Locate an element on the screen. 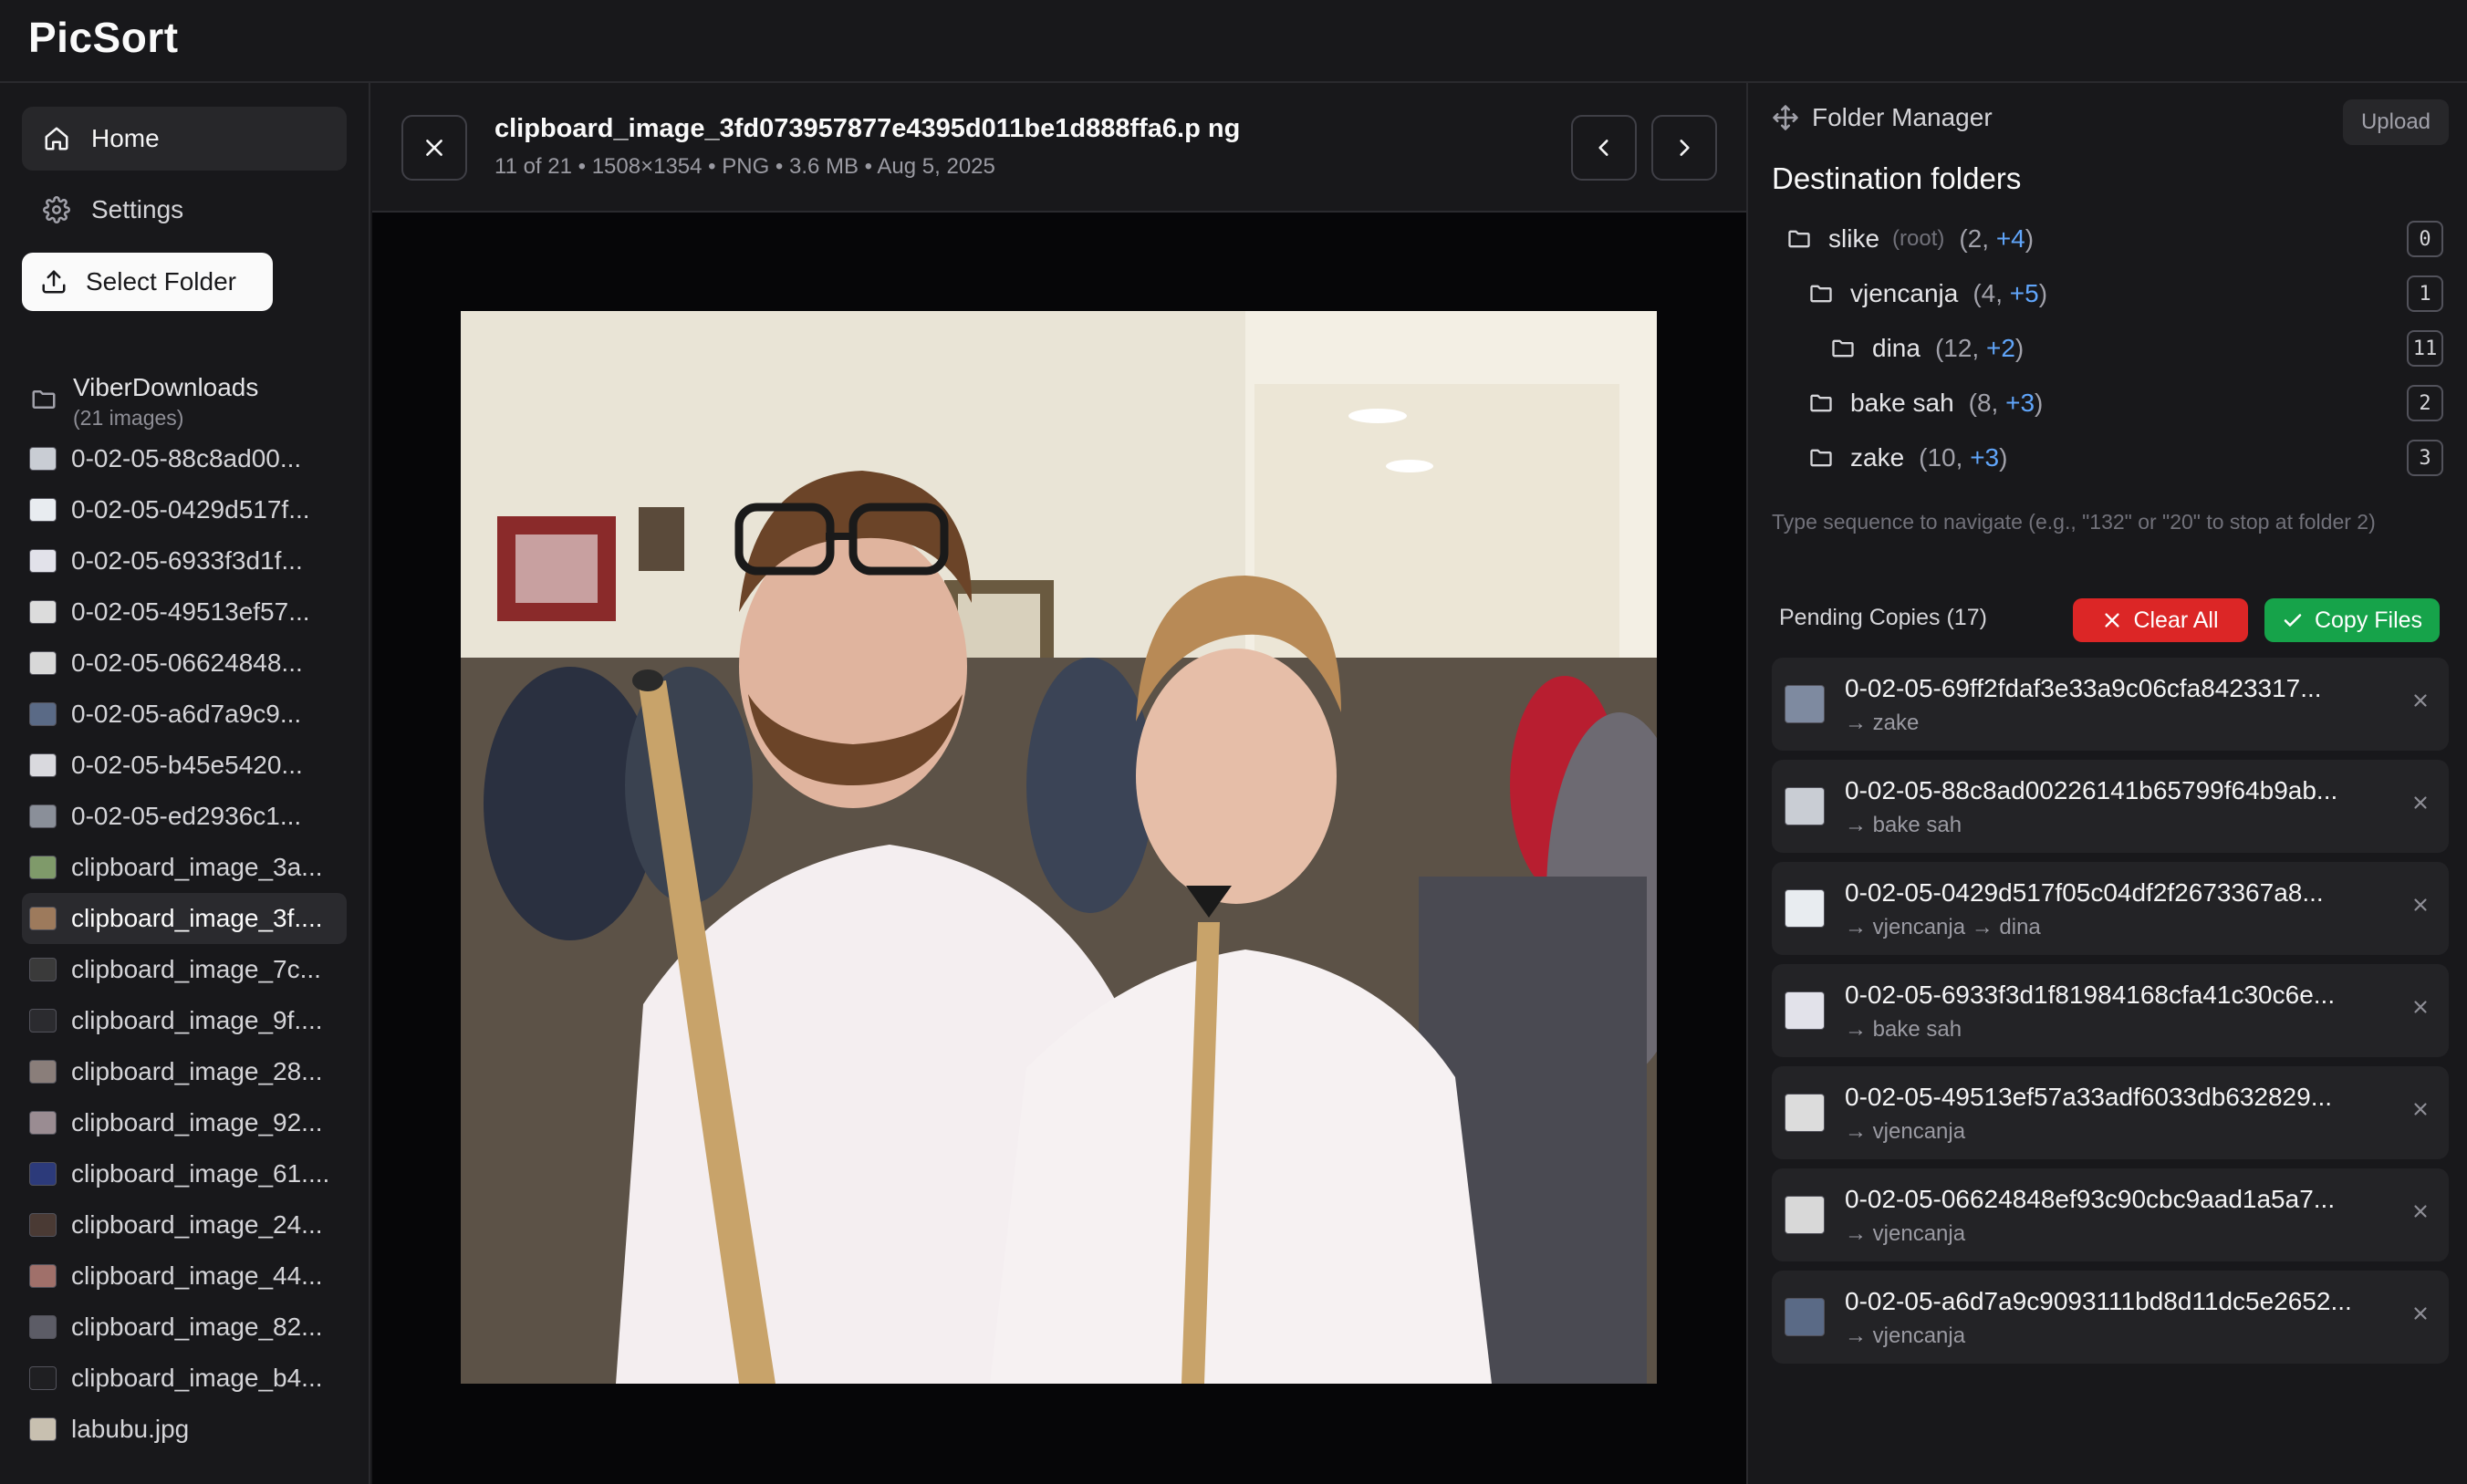  nav-settings-label: Settings is located at coordinates (137, 209).